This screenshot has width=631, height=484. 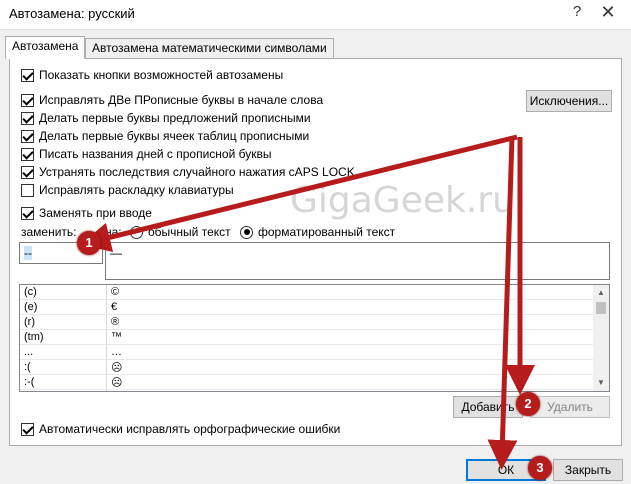 What do you see at coordinates (113, 232) in the screenshot?
I see `with-label: на:` at bounding box center [113, 232].